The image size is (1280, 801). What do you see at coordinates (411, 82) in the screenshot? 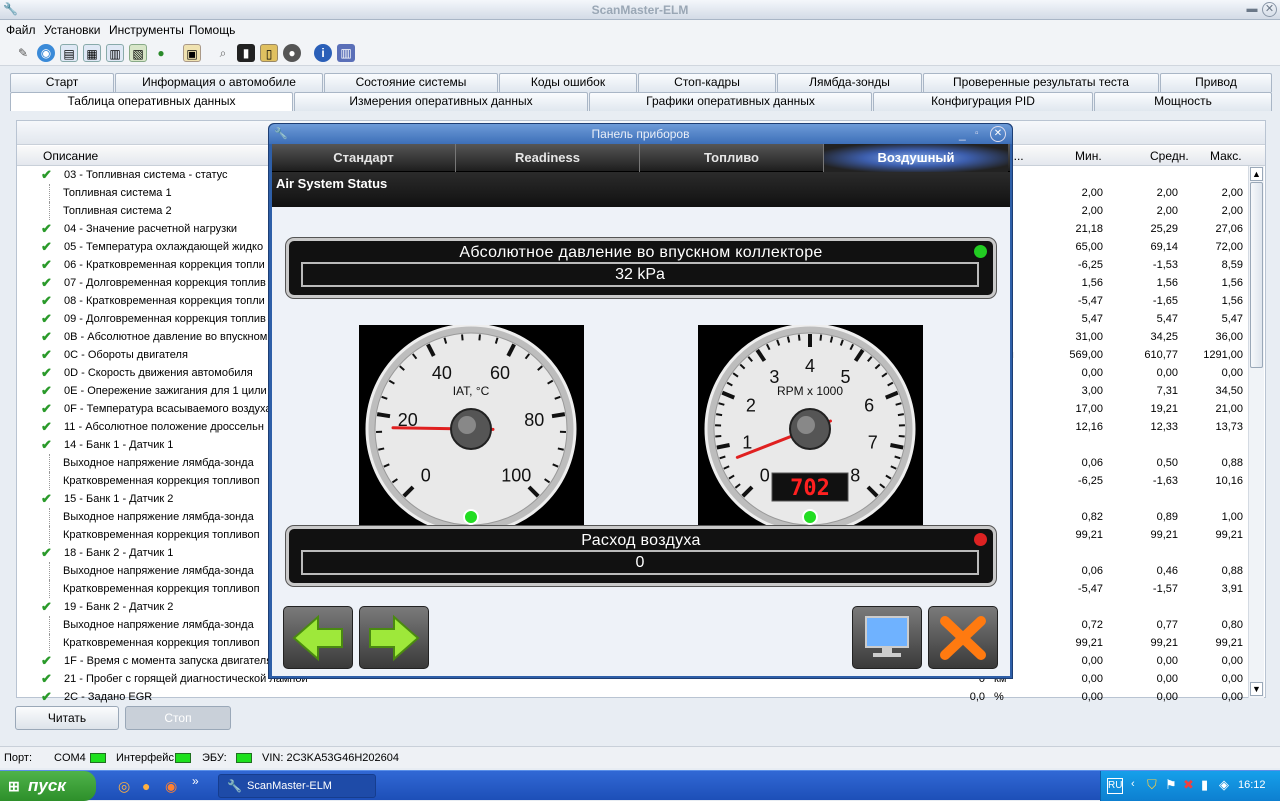
I see `tab-system-status: Состояние системы` at bounding box center [411, 82].